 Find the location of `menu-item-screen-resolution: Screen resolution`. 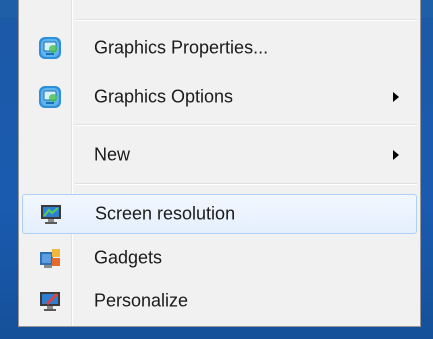

menu-item-screen-resolution: Screen resolution is located at coordinates (219, 214).